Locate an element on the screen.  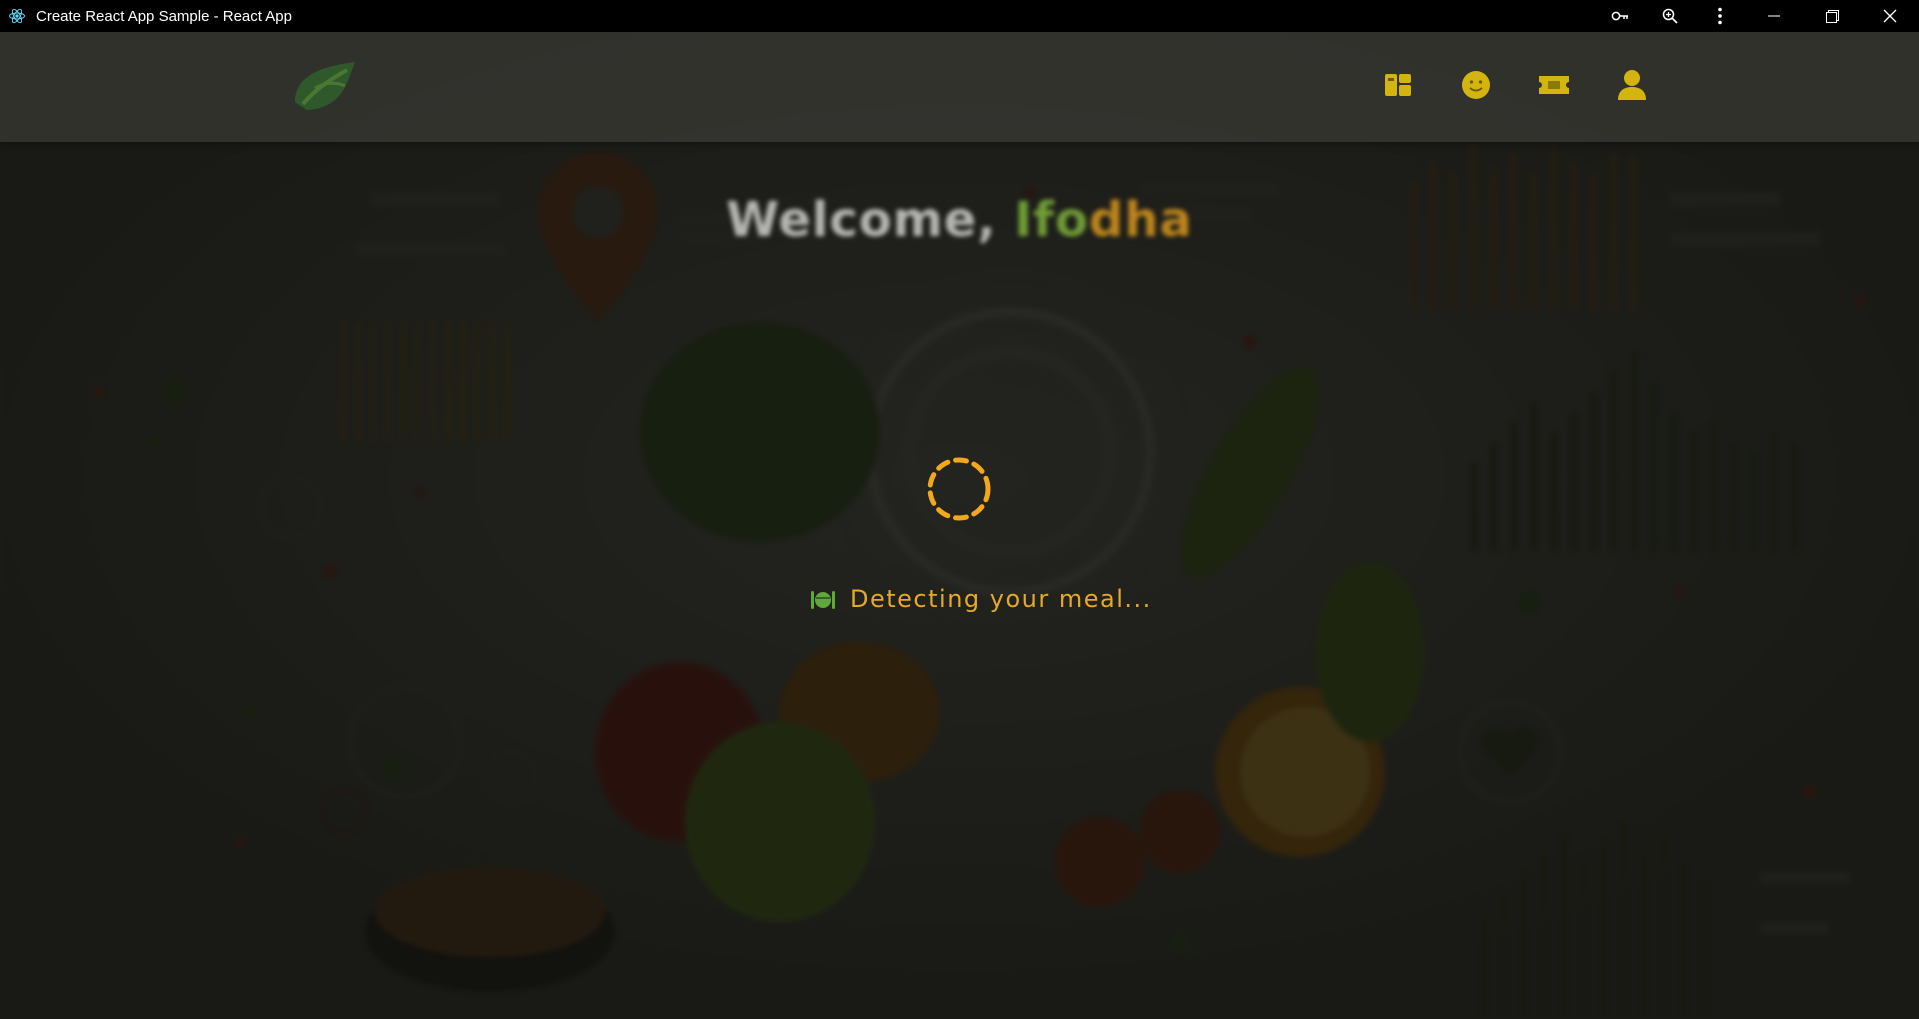
profile-button is located at coordinates (1632, 85).